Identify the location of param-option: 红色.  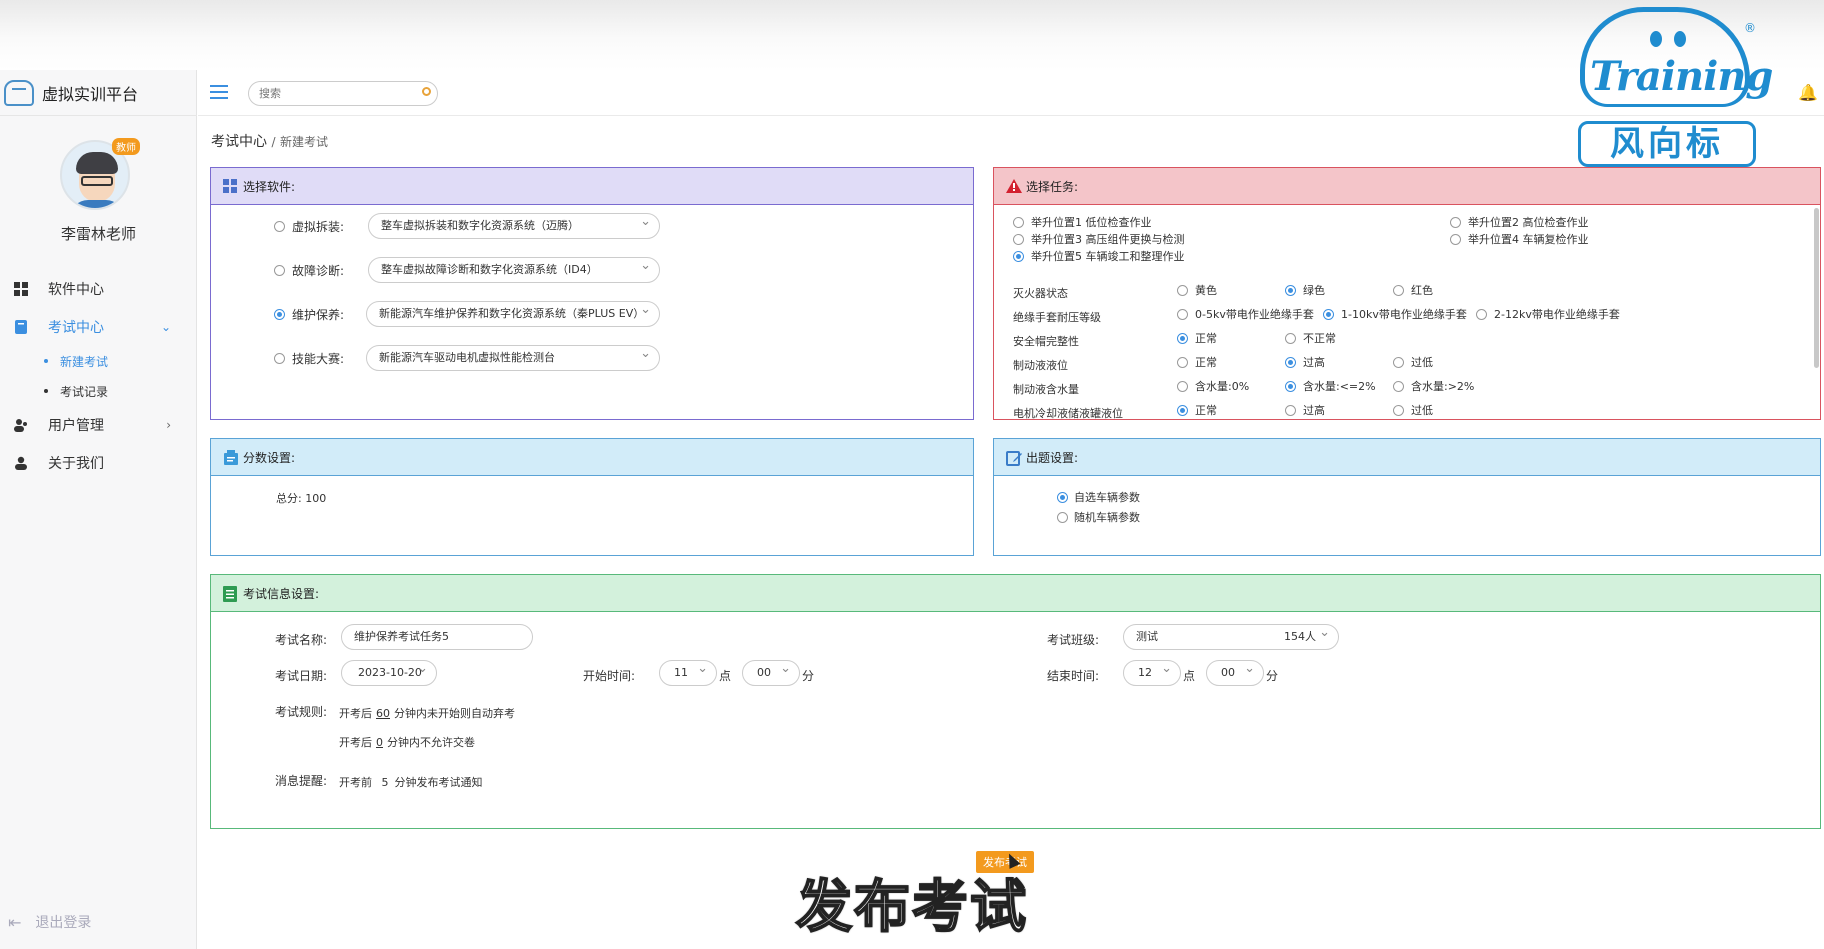
(1413, 290).